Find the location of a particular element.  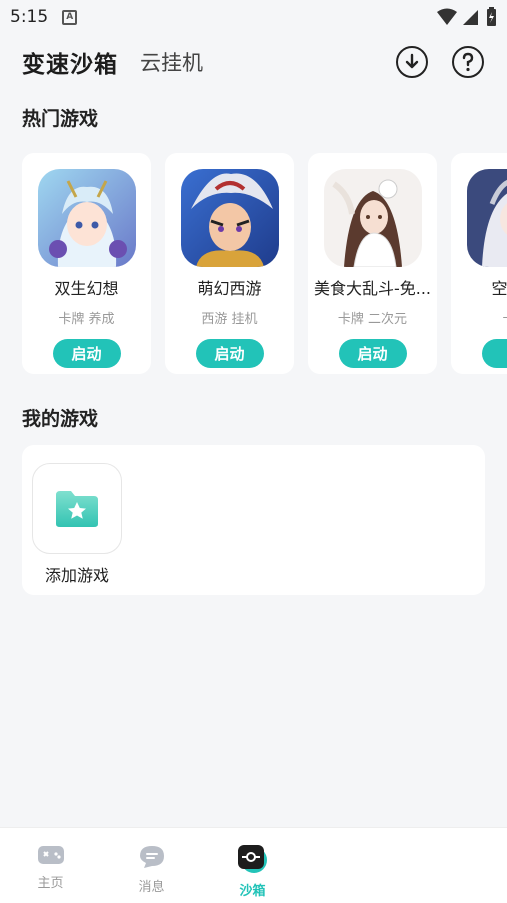

download-icon is located at coordinates (412, 62).